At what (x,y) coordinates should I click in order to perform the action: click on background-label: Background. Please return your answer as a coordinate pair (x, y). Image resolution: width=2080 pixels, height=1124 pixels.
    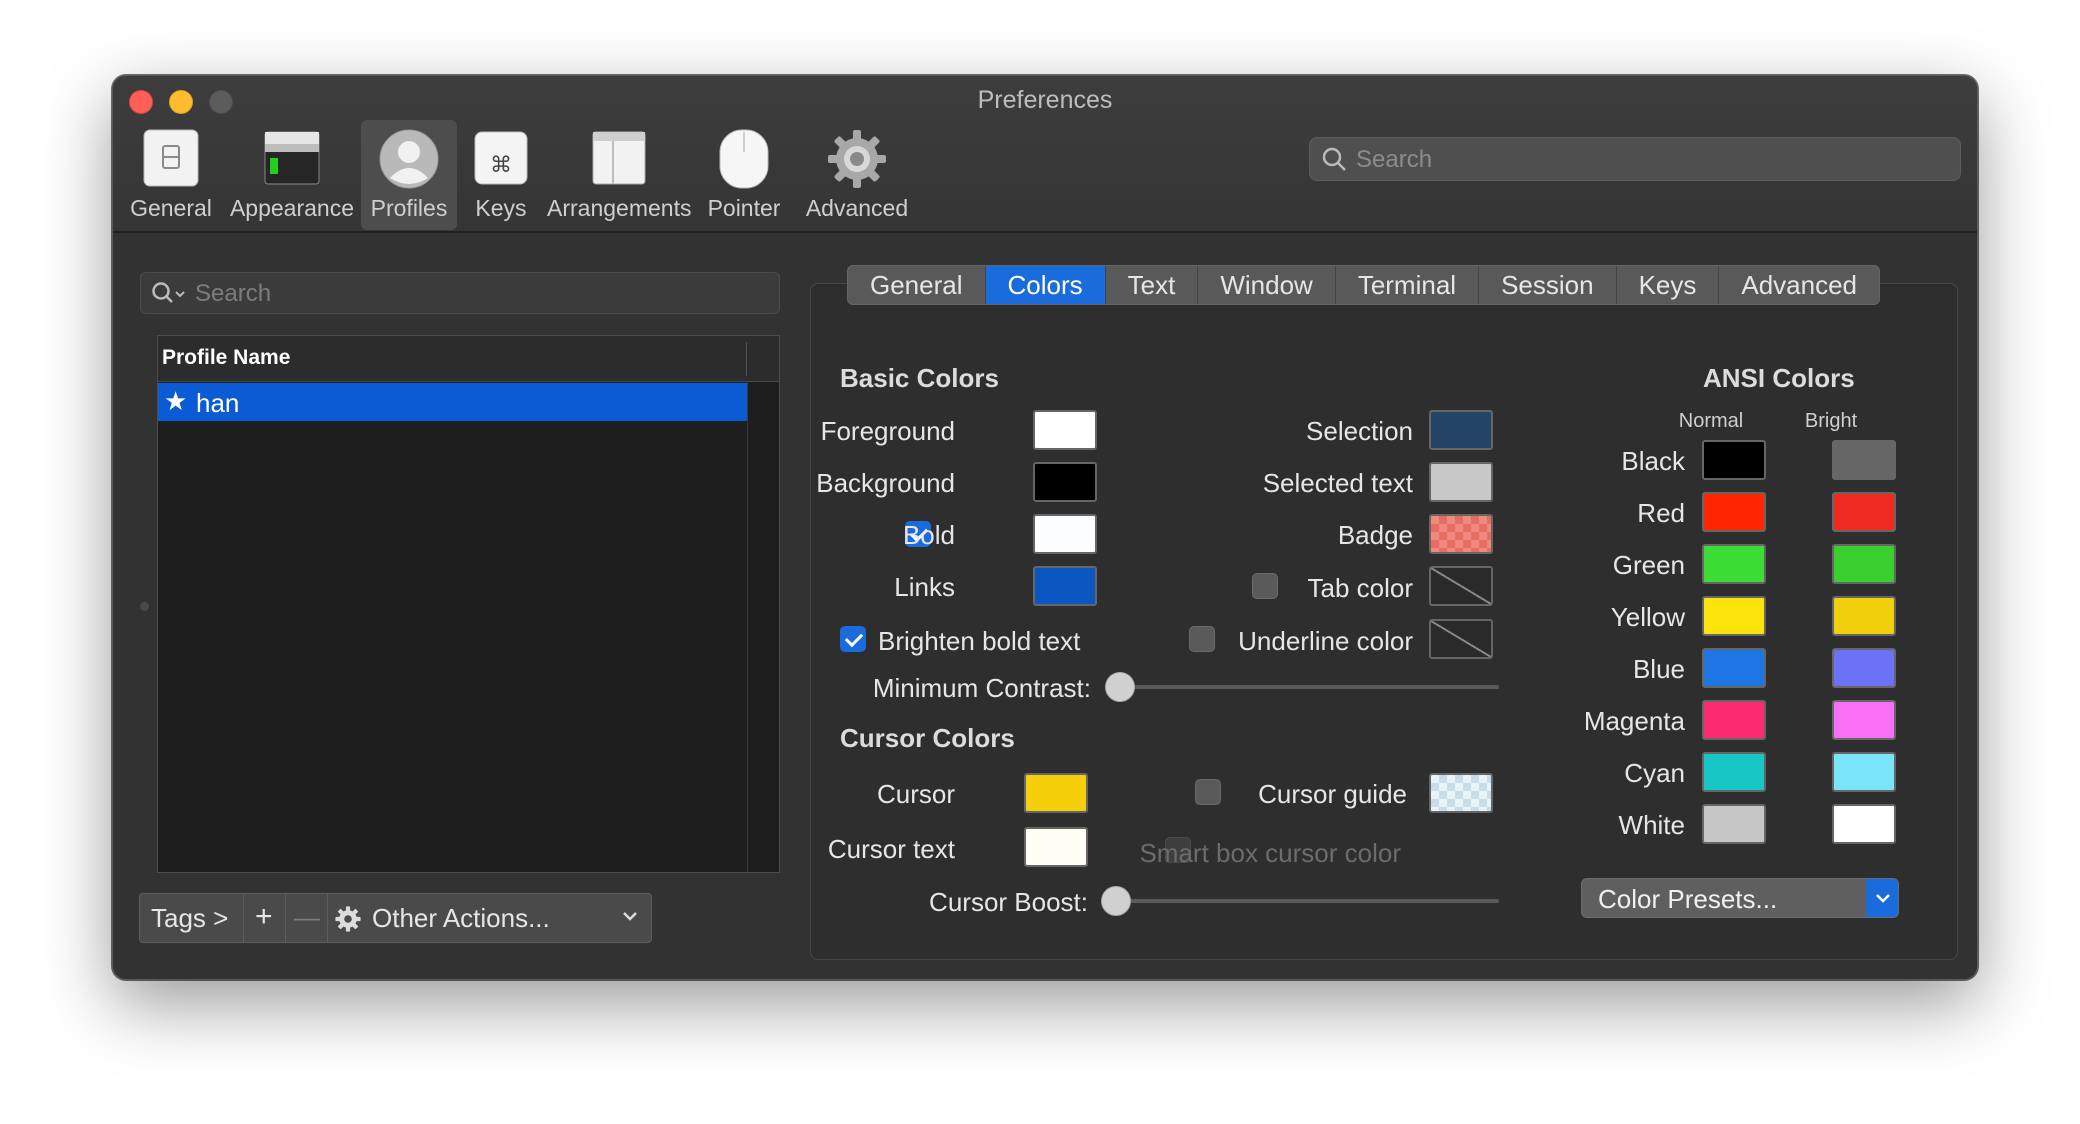
    Looking at the image, I should click on (885, 483).